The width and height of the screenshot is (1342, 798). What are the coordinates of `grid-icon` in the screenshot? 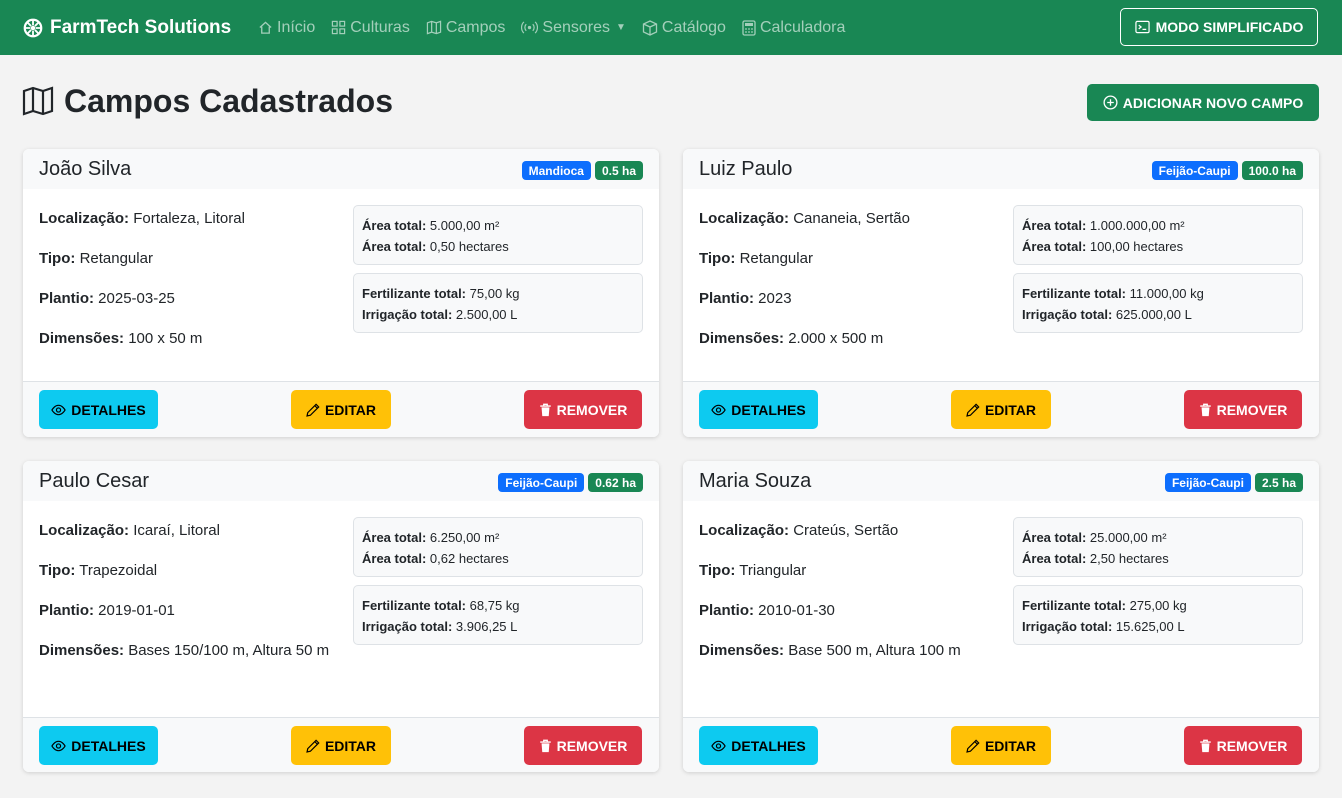 It's located at (339, 27).